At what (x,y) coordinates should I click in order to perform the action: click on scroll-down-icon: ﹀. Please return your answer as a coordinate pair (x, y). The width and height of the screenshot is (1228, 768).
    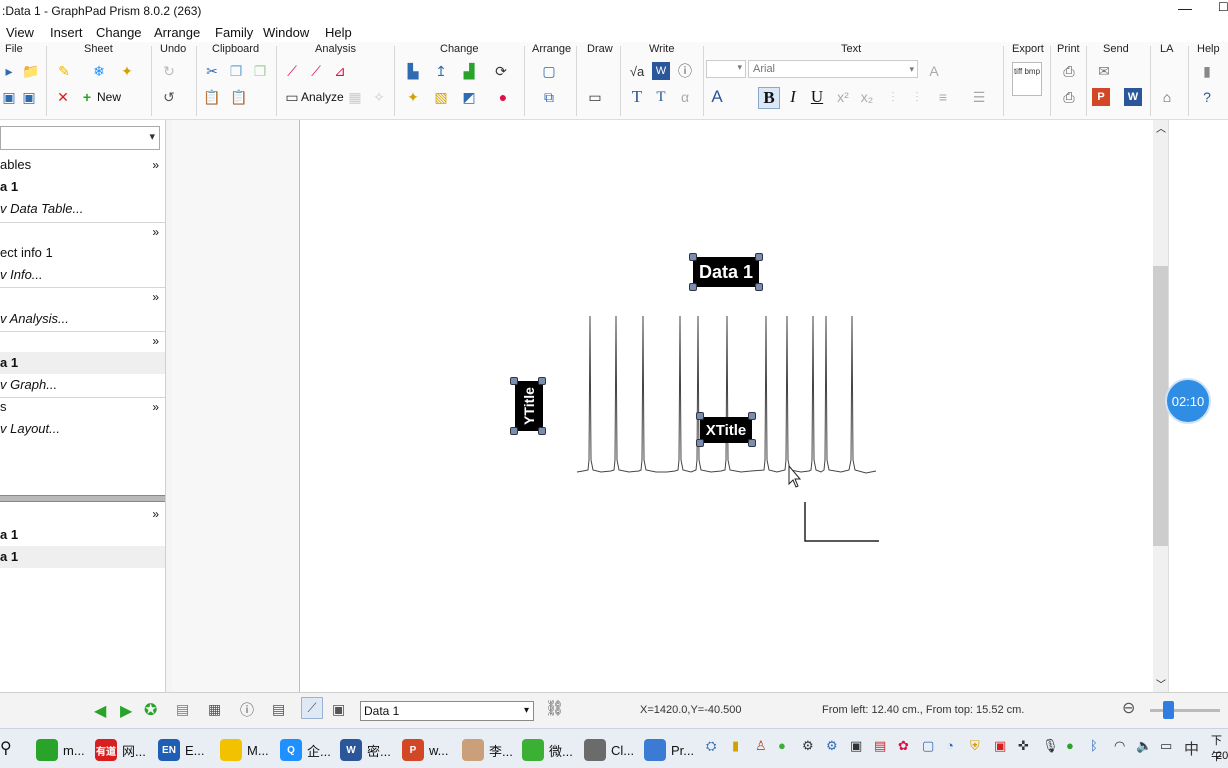
    Looking at the image, I should click on (1161, 683).